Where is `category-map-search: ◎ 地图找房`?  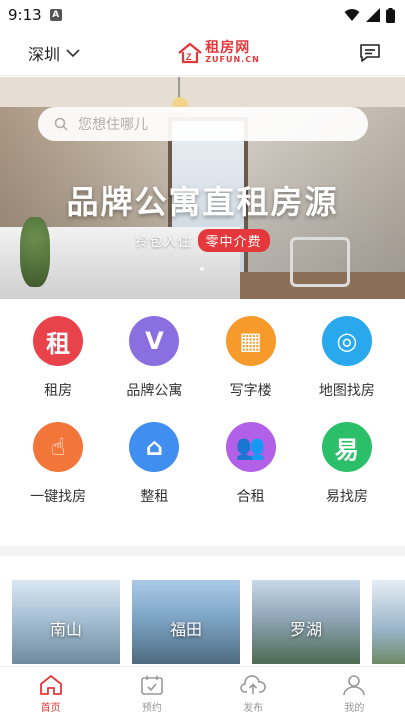
category-map-search: ◎ 地图找房 is located at coordinates (346, 358).